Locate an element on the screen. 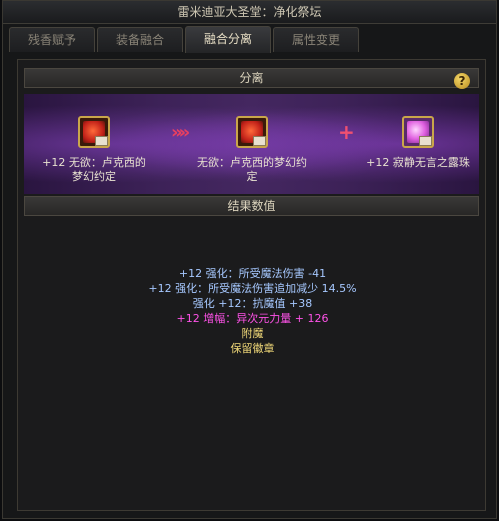 The image size is (499, 521). tab-residual-scent: 残香赋予 is located at coordinates (52, 39).